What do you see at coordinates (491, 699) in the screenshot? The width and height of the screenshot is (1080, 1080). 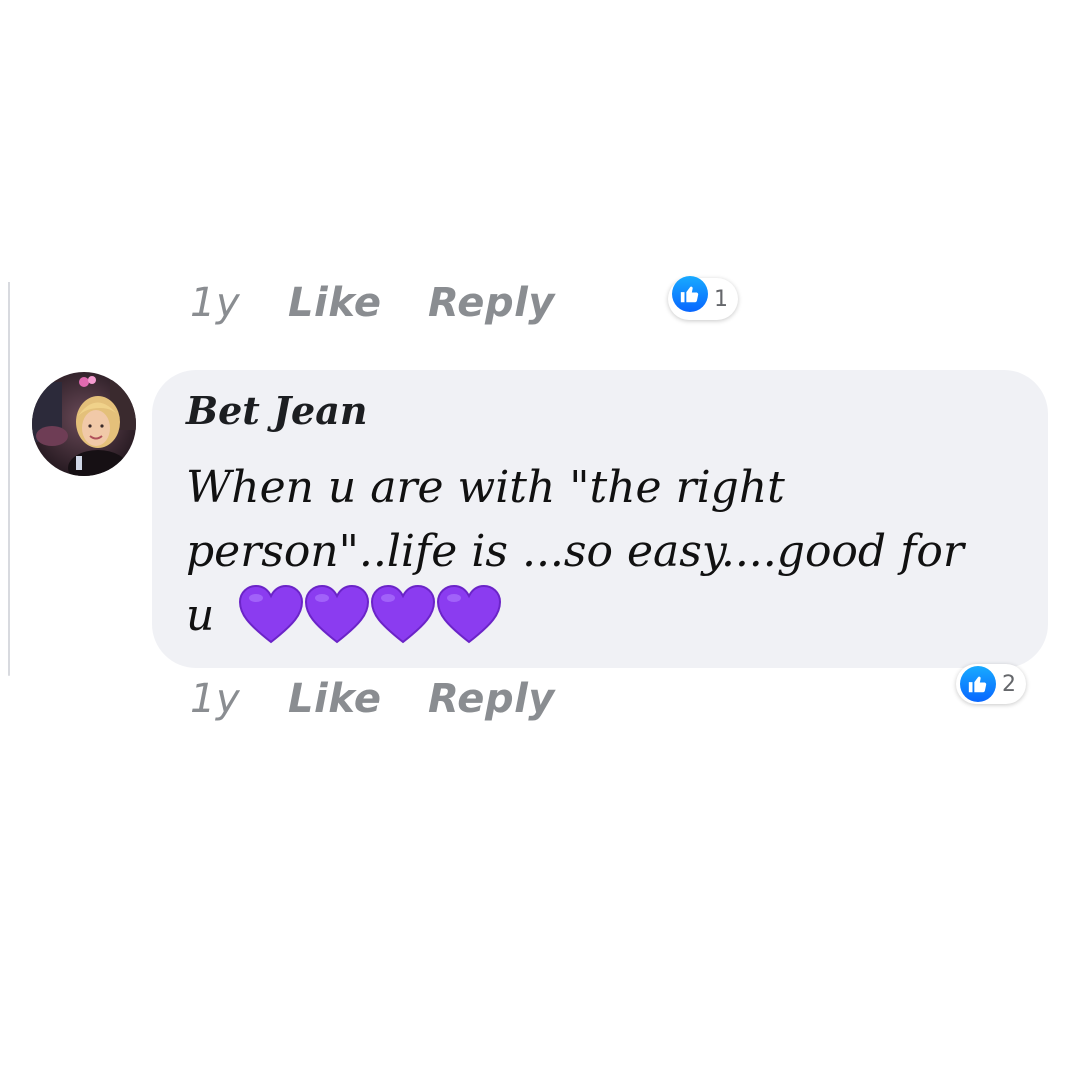 I see `comment-reply-button: Reply` at bounding box center [491, 699].